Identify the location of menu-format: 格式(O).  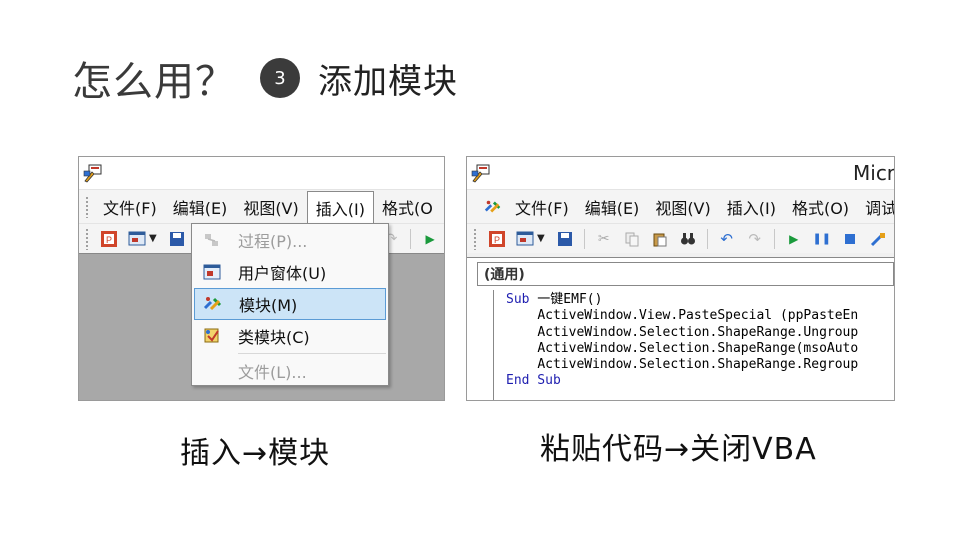
(820, 207).